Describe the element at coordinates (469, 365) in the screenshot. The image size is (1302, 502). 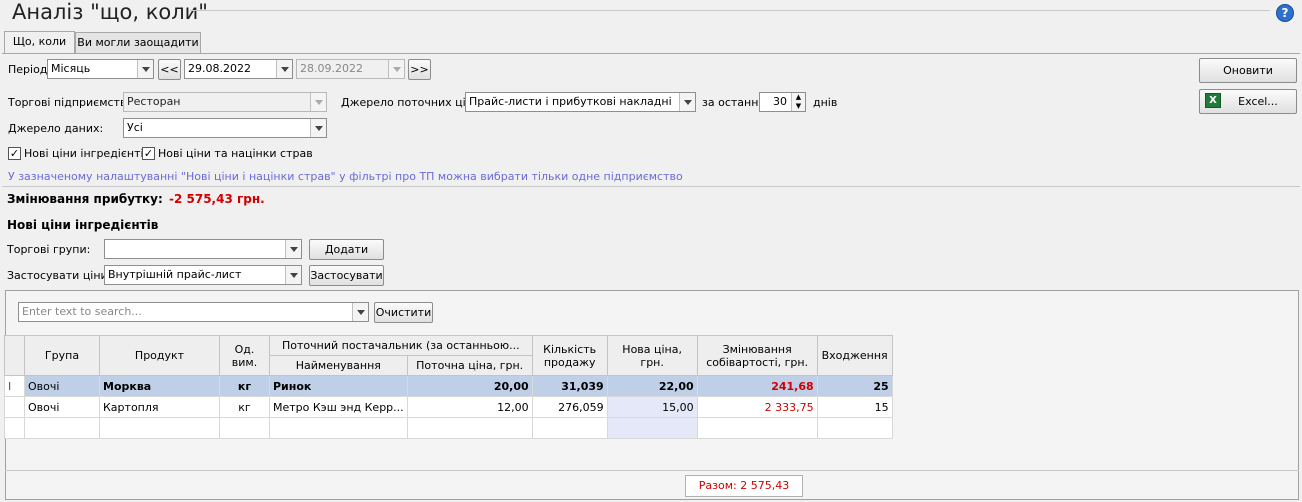
I see `col-header-current-price: Поточна ціна, грн.` at that location.